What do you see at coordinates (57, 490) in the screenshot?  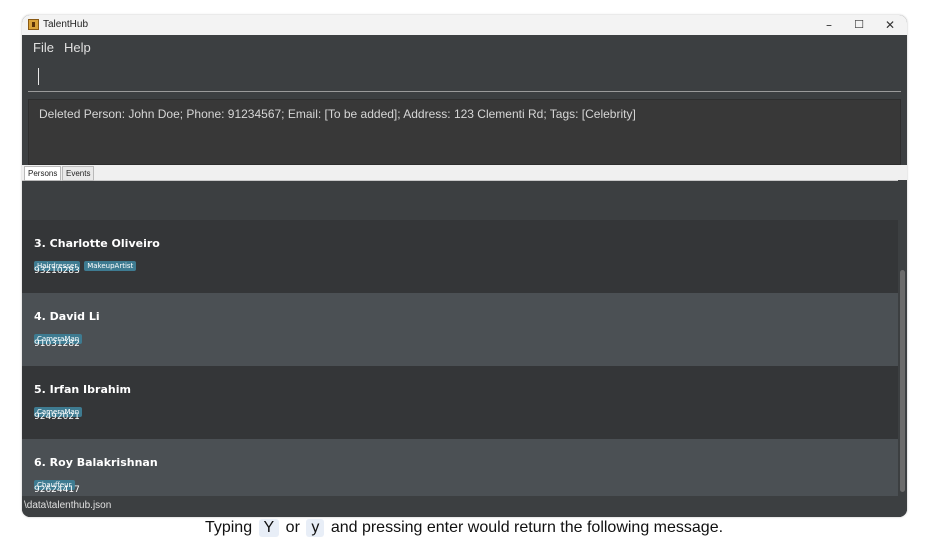 I see `person-phone: 92624417` at bounding box center [57, 490].